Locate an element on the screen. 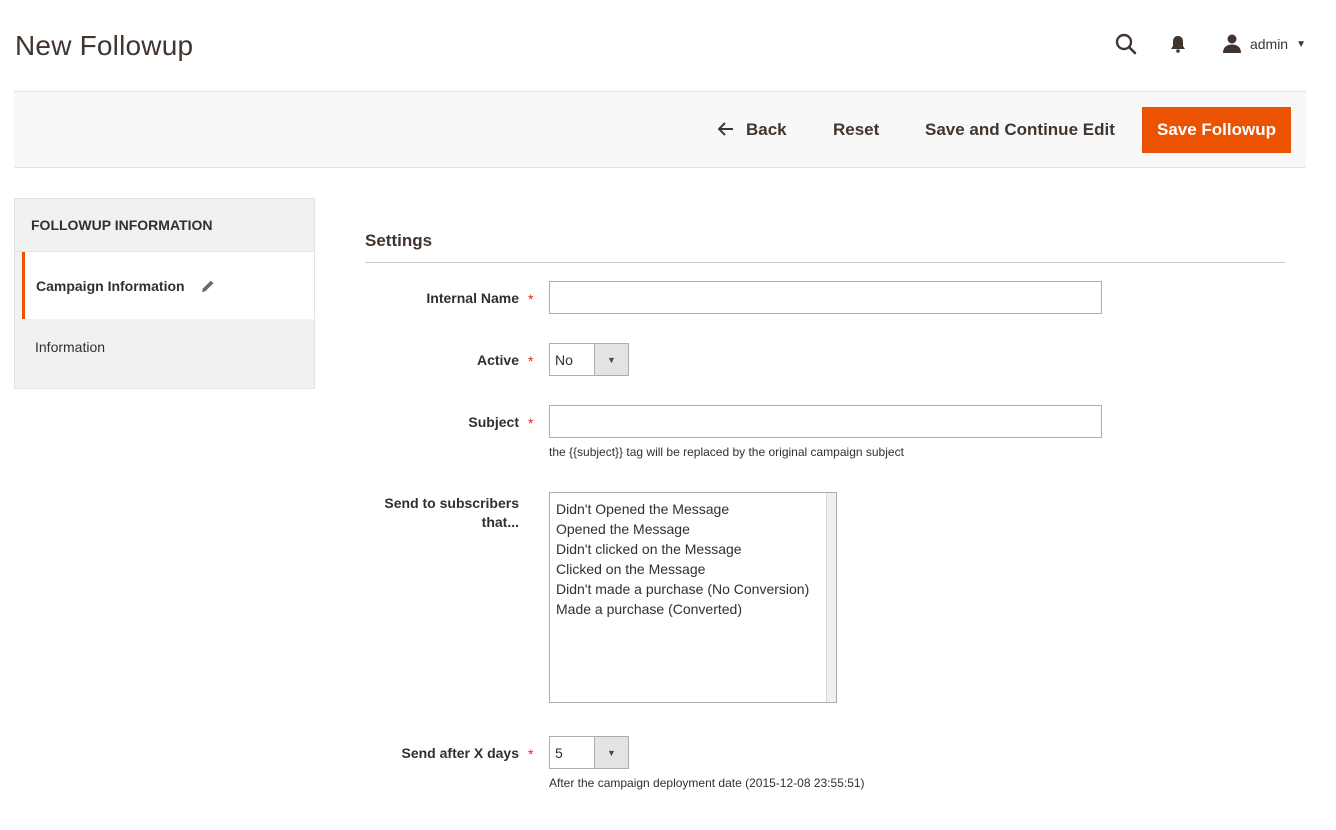 This screenshot has height=830, width=1336. multiselect-option: Didn't made a purchase (No Conversion) is located at coordinates (682, 589).